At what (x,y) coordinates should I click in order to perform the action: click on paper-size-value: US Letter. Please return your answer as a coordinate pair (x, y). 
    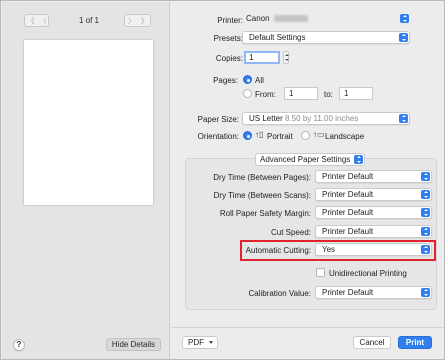
    Looking at the image, I should click on (266, 118).